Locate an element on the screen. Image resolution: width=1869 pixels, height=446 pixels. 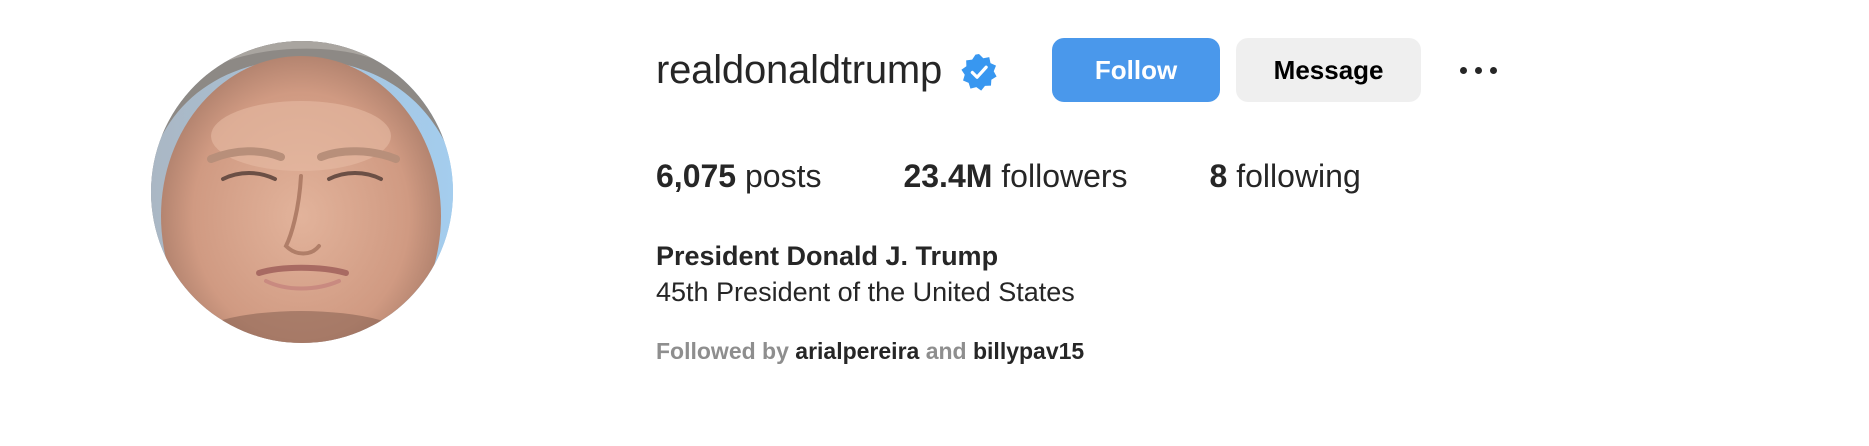
message-button: Message is located at coordinates (1329, 70).